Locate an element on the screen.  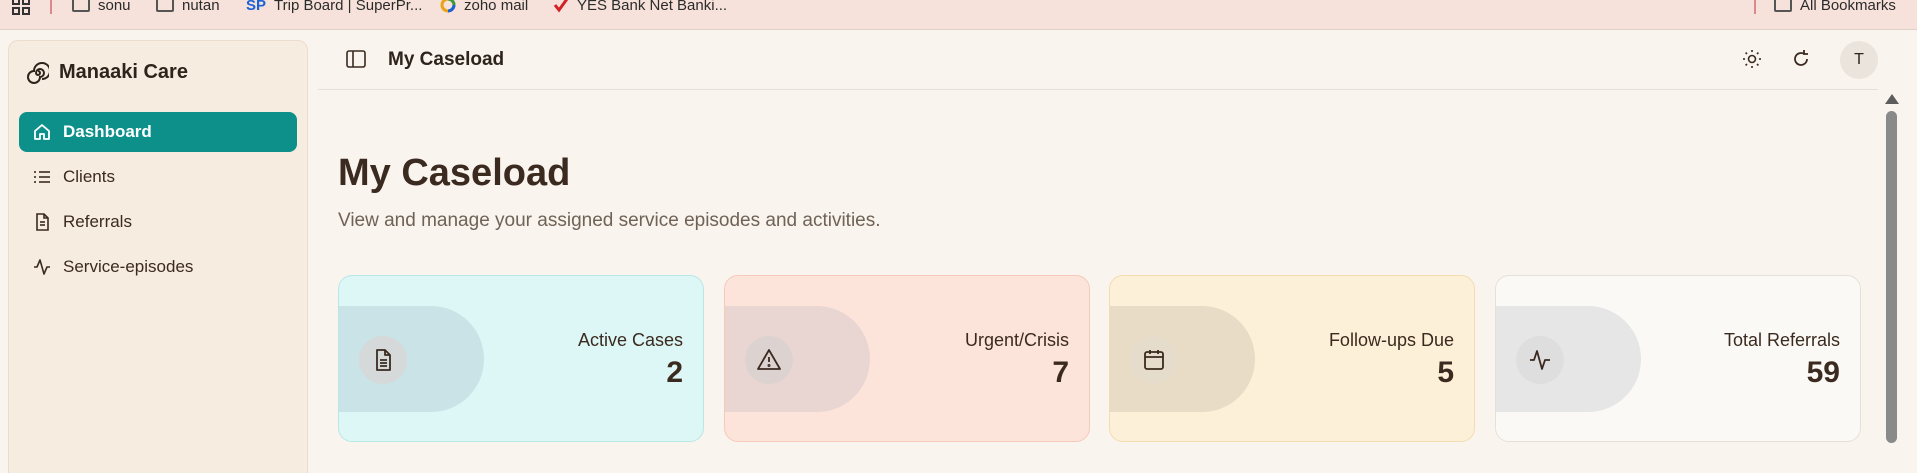
scrollbar-thumb is located at coordinates (1891, 277).